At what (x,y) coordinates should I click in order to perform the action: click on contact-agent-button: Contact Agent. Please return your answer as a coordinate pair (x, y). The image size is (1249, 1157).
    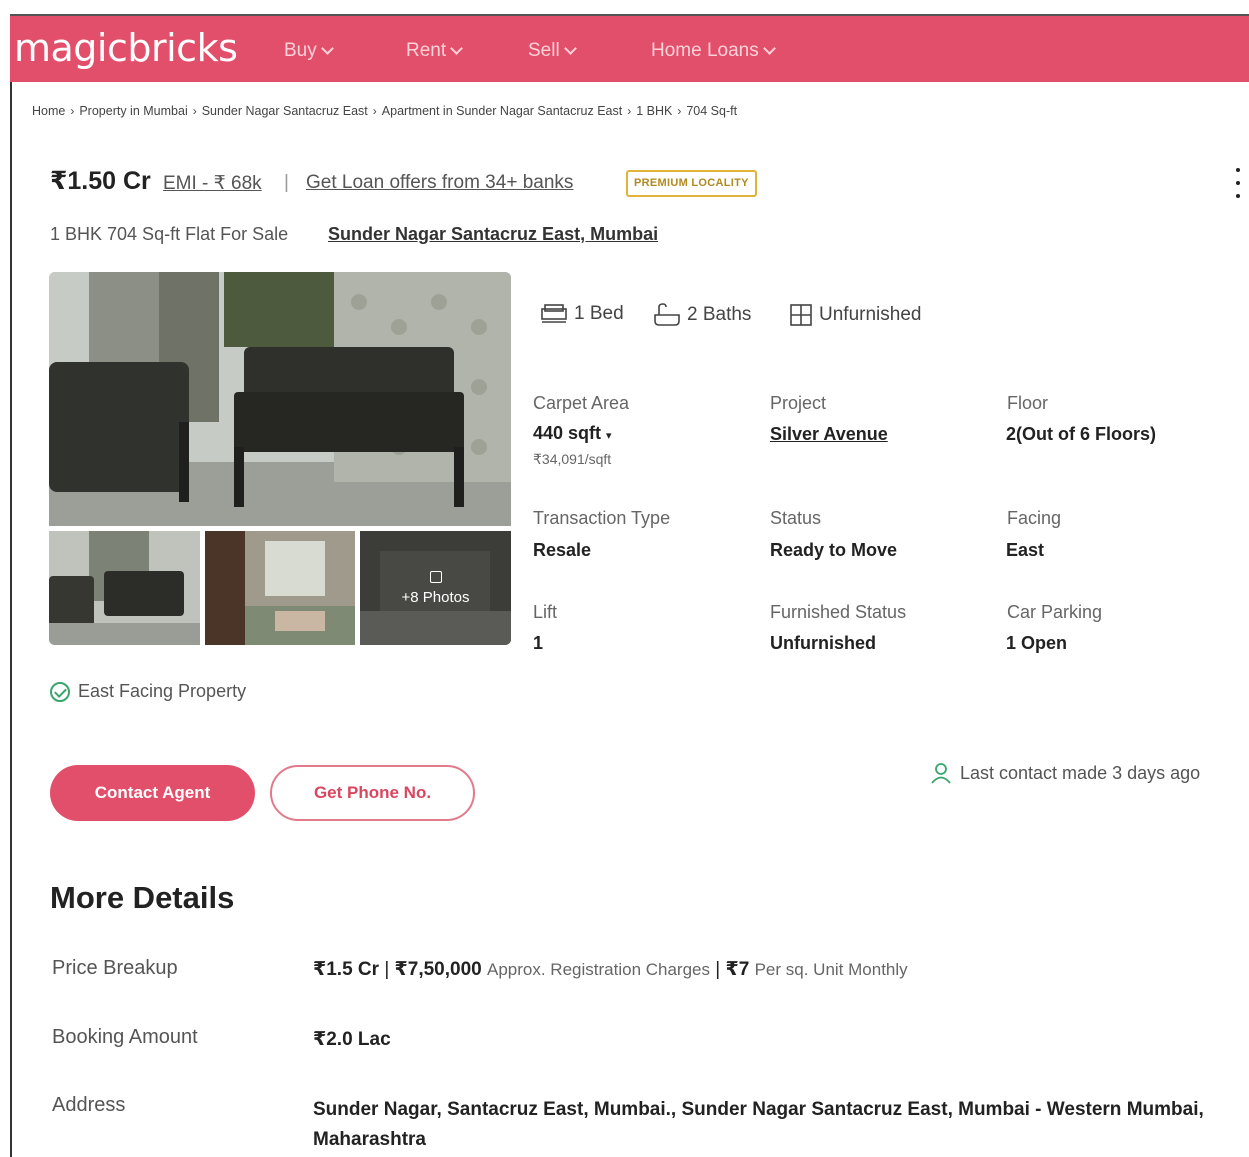
    Looking at the image, I should click on (152, 793).